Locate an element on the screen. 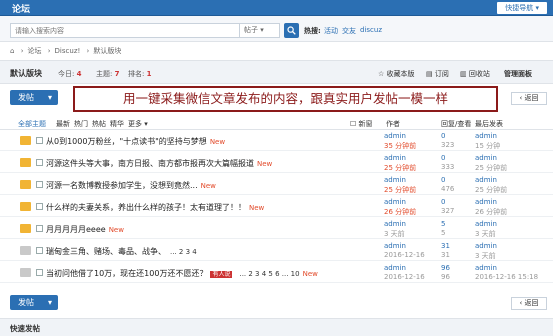  site-title: 论坛 is located at coordinates (21, 8).